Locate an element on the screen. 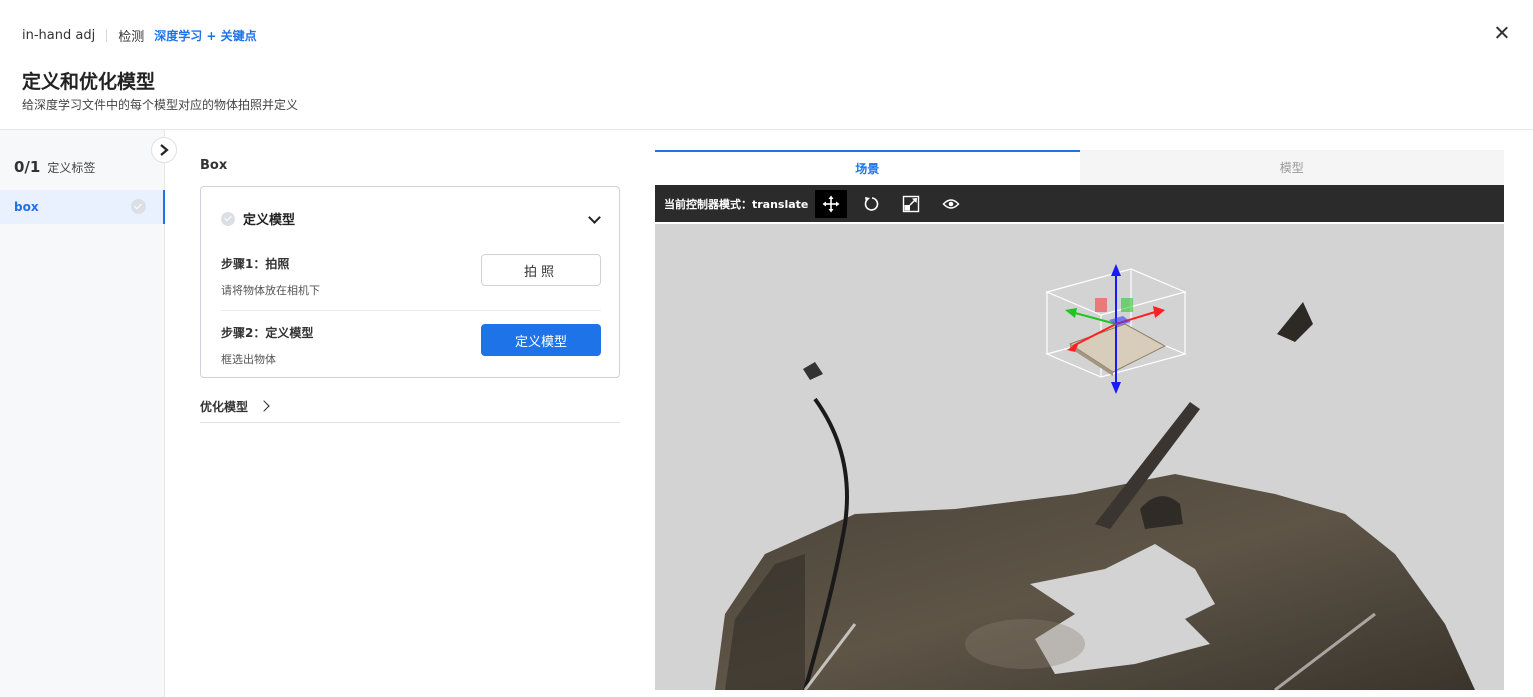 The image size is (1533, 697). optimize-model-row: 优化模型 is located at coordinates (410, 406).